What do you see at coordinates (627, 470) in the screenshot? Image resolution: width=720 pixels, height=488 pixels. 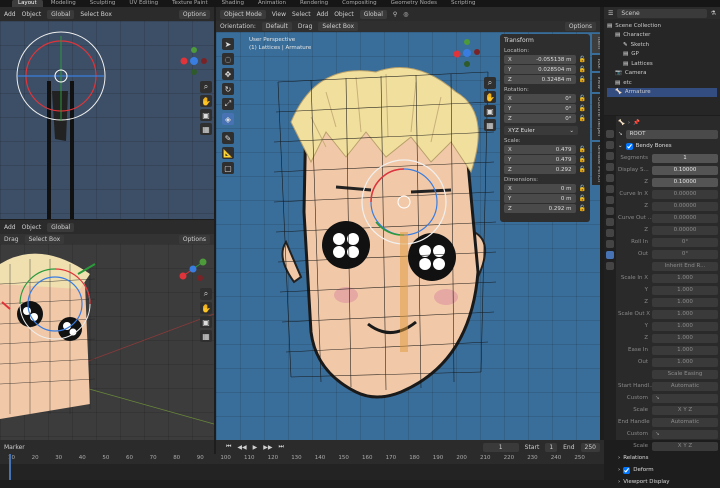 I see `deform-checkbox` at bounding box center [627, 470].